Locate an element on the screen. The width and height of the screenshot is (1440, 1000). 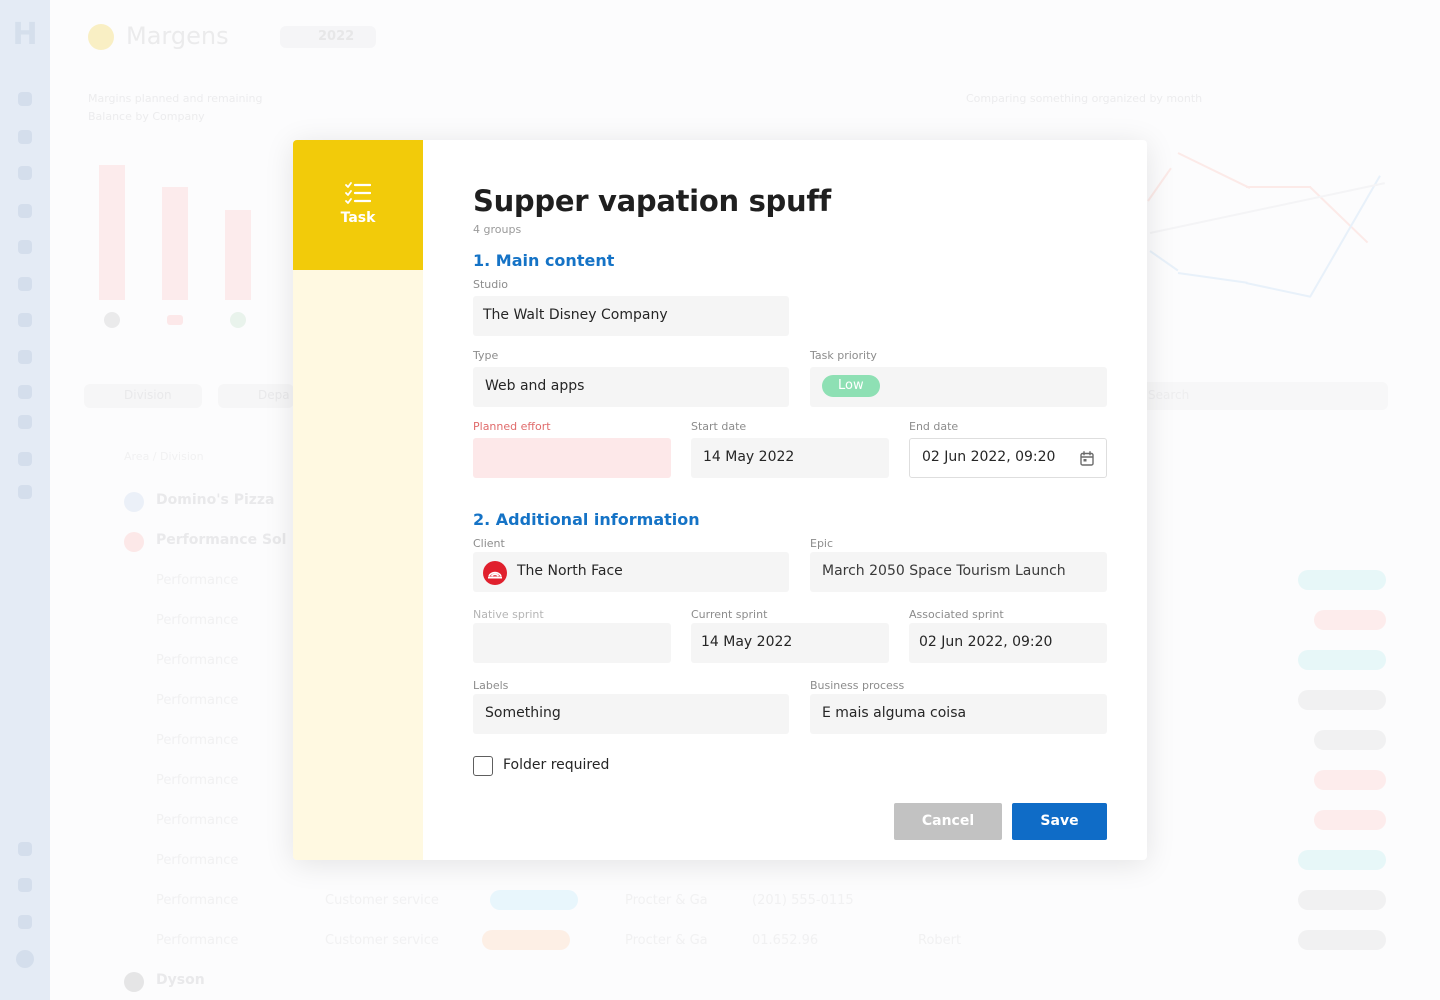
epic-select: March 2050 Space Tourism Launch is located at coordinates (958, 572).